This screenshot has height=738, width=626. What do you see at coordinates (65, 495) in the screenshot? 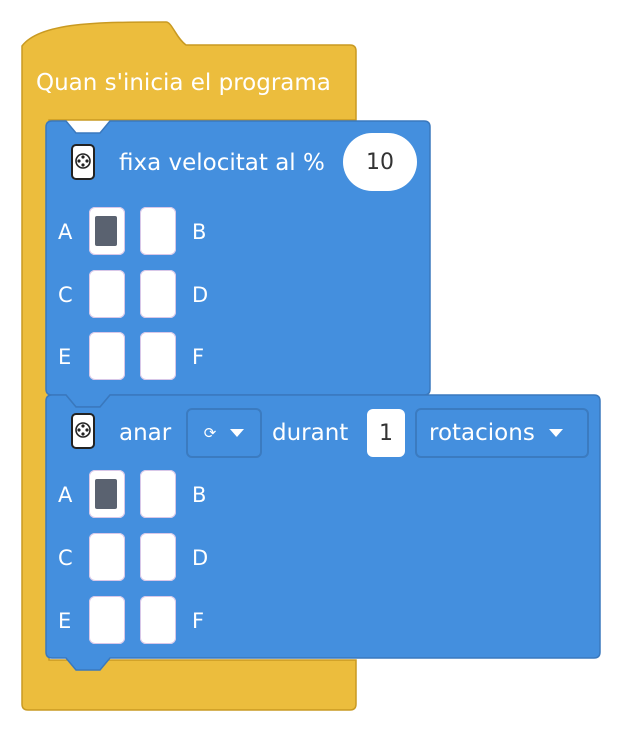
I see `port-letter-a: A` at bounding box center [65, 495].